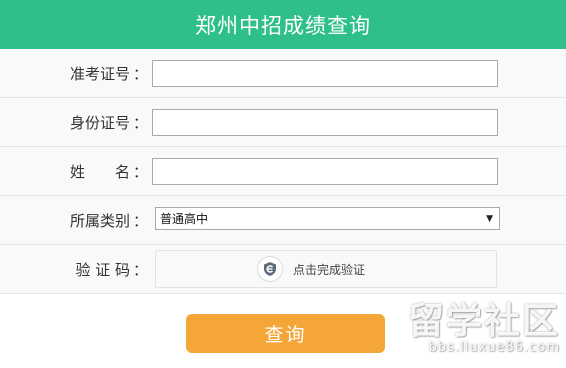 The image size is (566, 368). I want to click on field-label: 验 证 码：, so click(75, 269).